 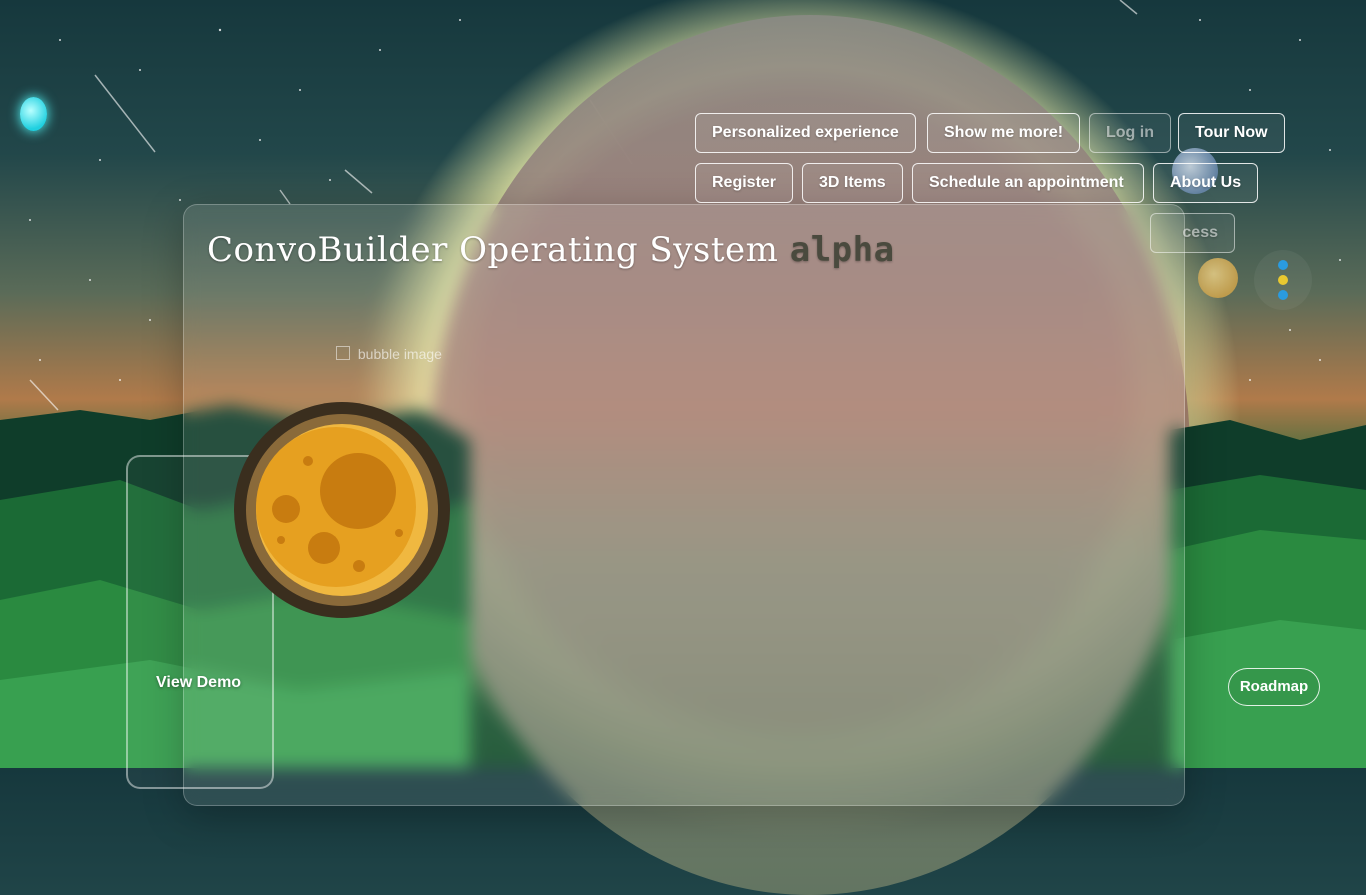 I want to click on page-title: ConvoBuilder Operating System alpha, so click(x=551, y=250).